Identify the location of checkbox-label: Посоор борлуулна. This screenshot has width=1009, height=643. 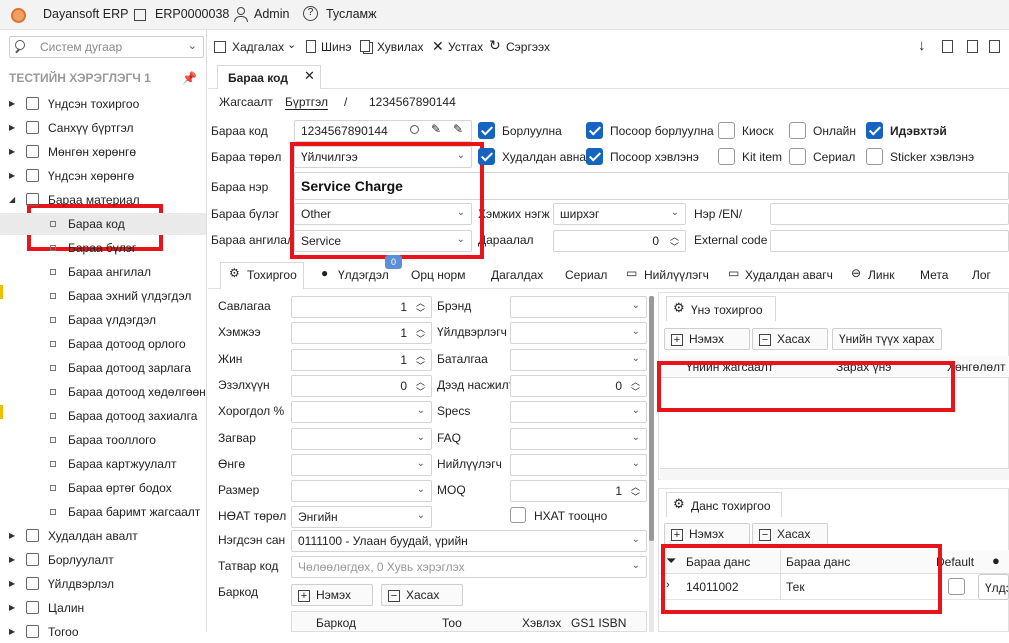
(662, 131).